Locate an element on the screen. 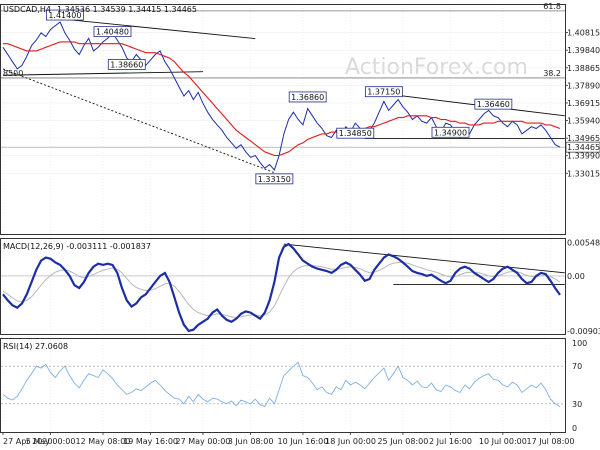  x-tick-label: 25 Jun 08:00 is located at coordinates (402, 441).